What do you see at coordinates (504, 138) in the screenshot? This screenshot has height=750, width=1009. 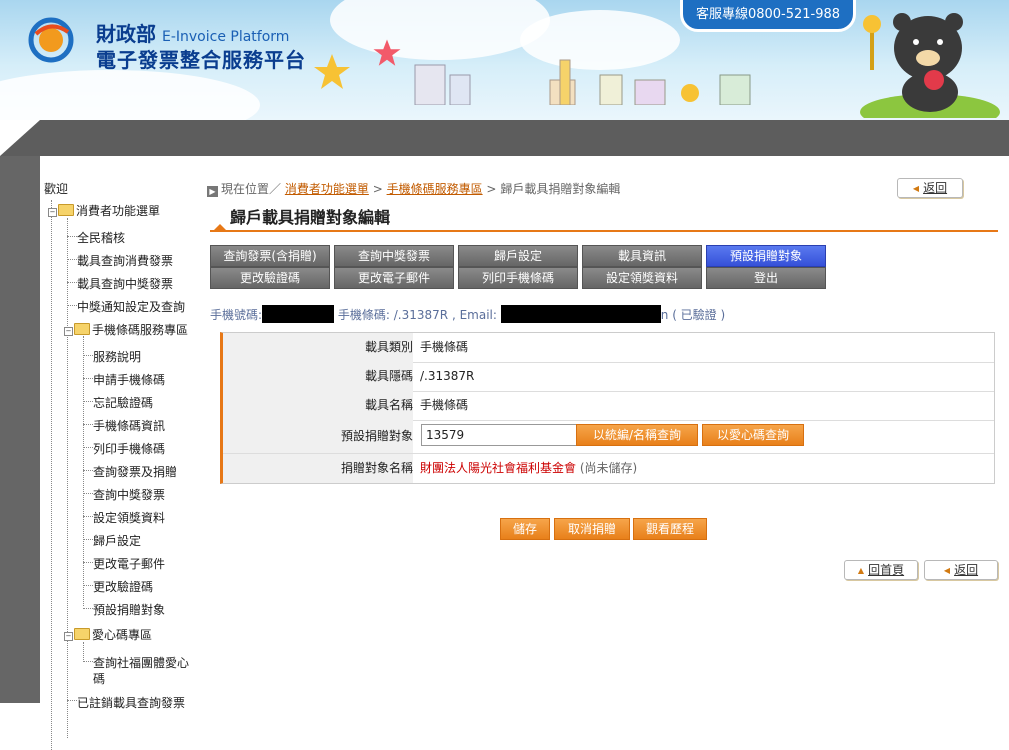 I see `top-dark-bar` at bounding box center [504, 138].